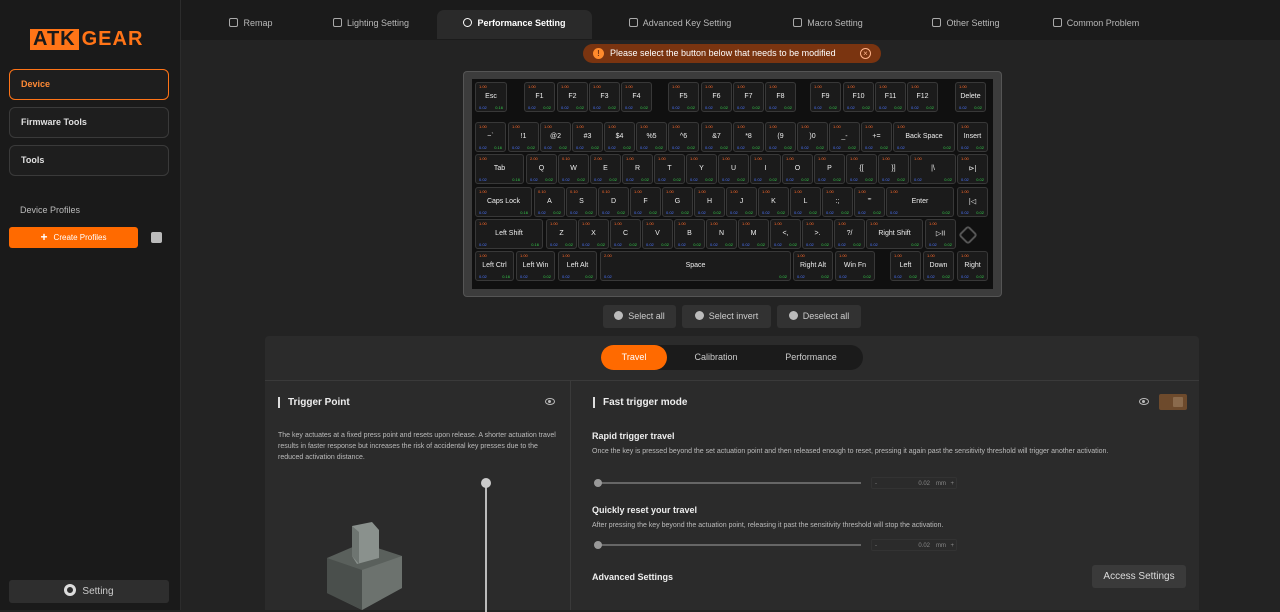  Describe the element at coordinates (634, 357) in the screenshot. I see `tab-travel: Travel` at that location.